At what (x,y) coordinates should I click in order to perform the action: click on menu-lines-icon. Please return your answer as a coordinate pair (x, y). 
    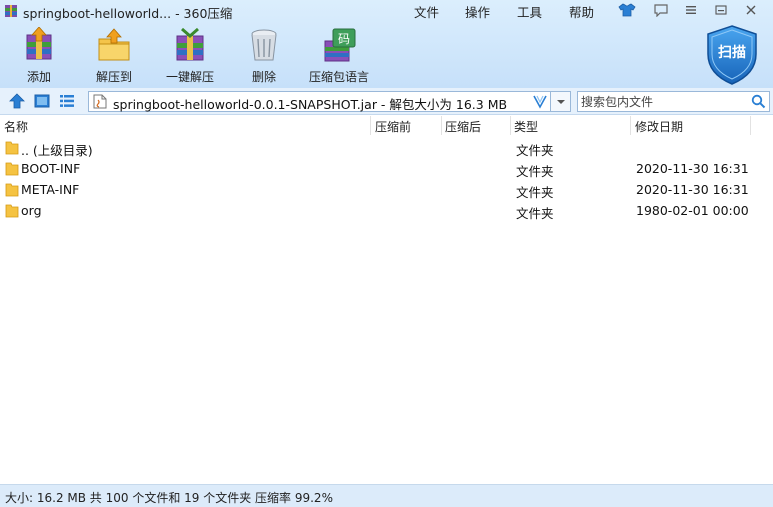
    Looking at the image, I should click on (691, 10).